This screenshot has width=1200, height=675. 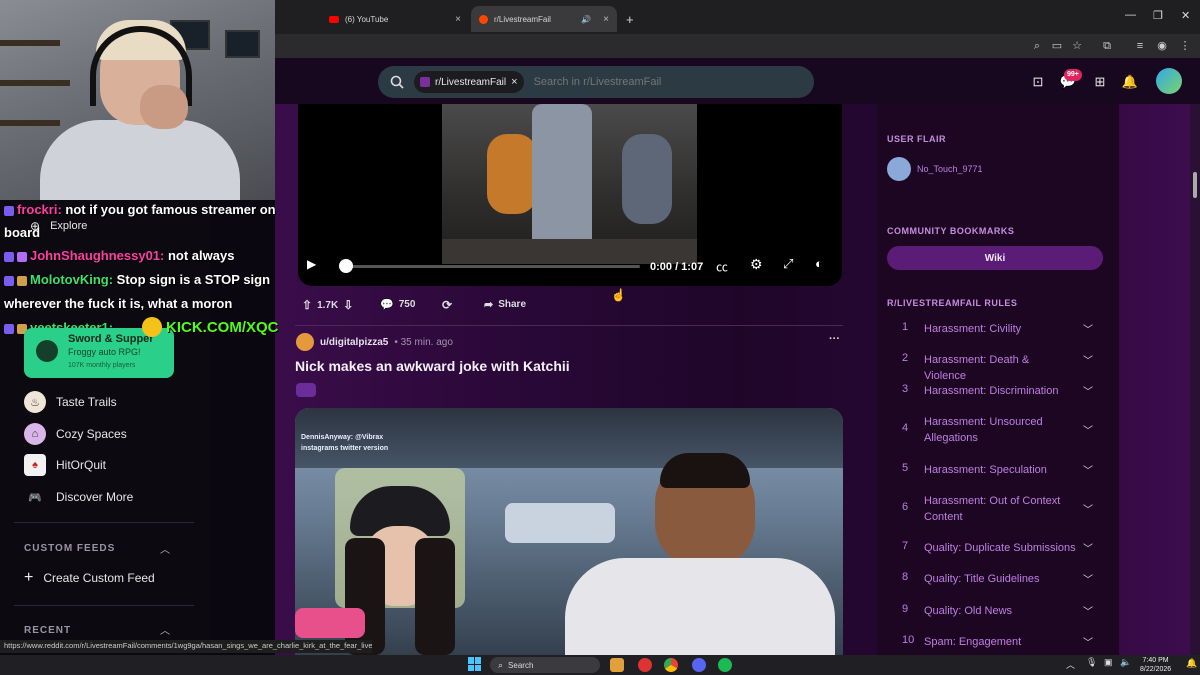 What do you see at coordinates (995, 258) in the screenshot?
I see `wiki-button: Wiki` at bounding box center [995, 258].